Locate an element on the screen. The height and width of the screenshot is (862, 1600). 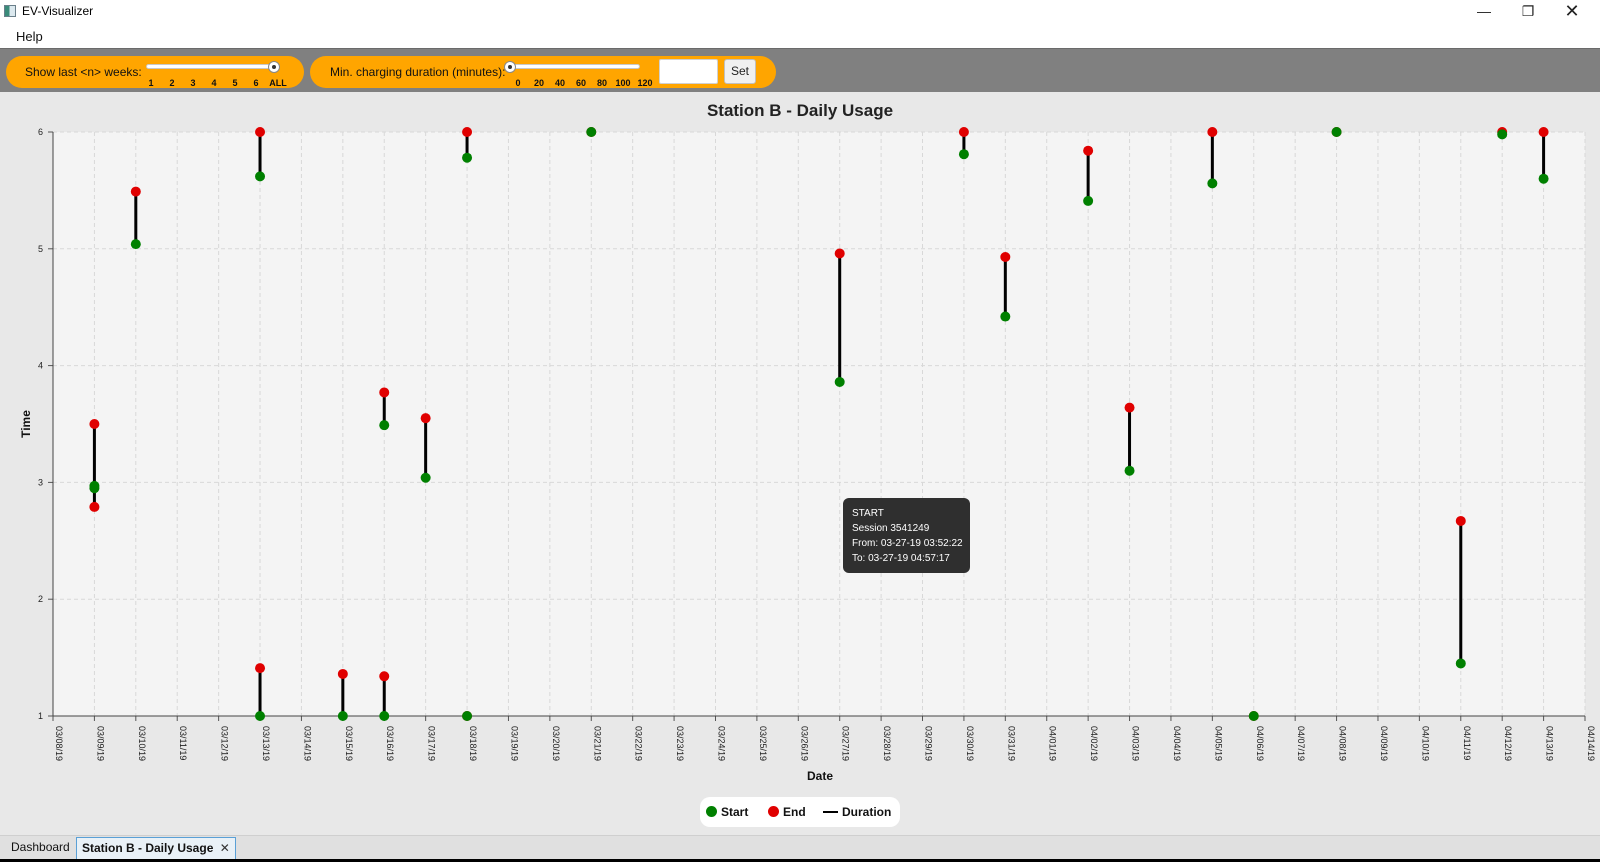
weeks-tick: 1 is located at coordinates (151, 83).